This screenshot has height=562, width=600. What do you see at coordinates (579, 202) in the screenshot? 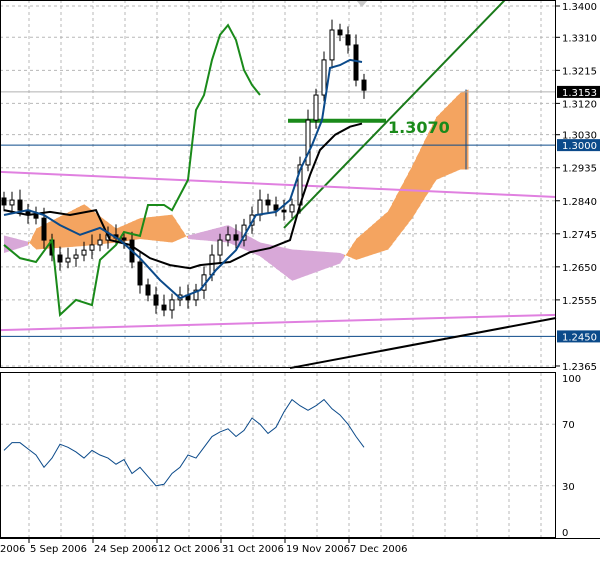
I see `price-tick-label: 1.2840` at bounding box center [579, 202].